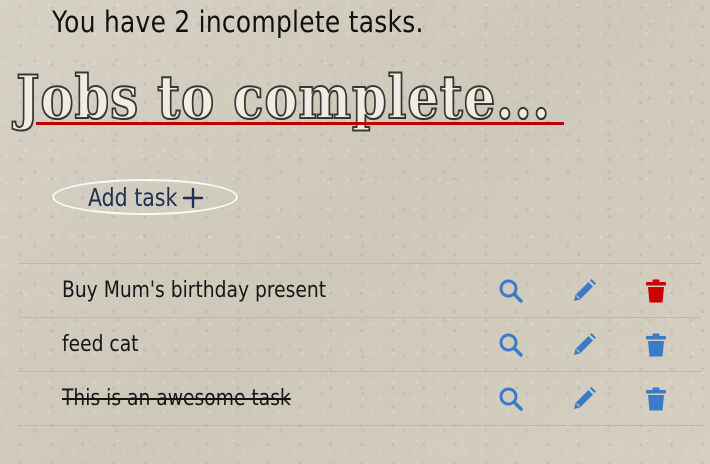  What do you see at coordinates (360, 291) in the screenshot?
I see `task-row: Buy Mum's birthday present` at bounding box center [360, 291].